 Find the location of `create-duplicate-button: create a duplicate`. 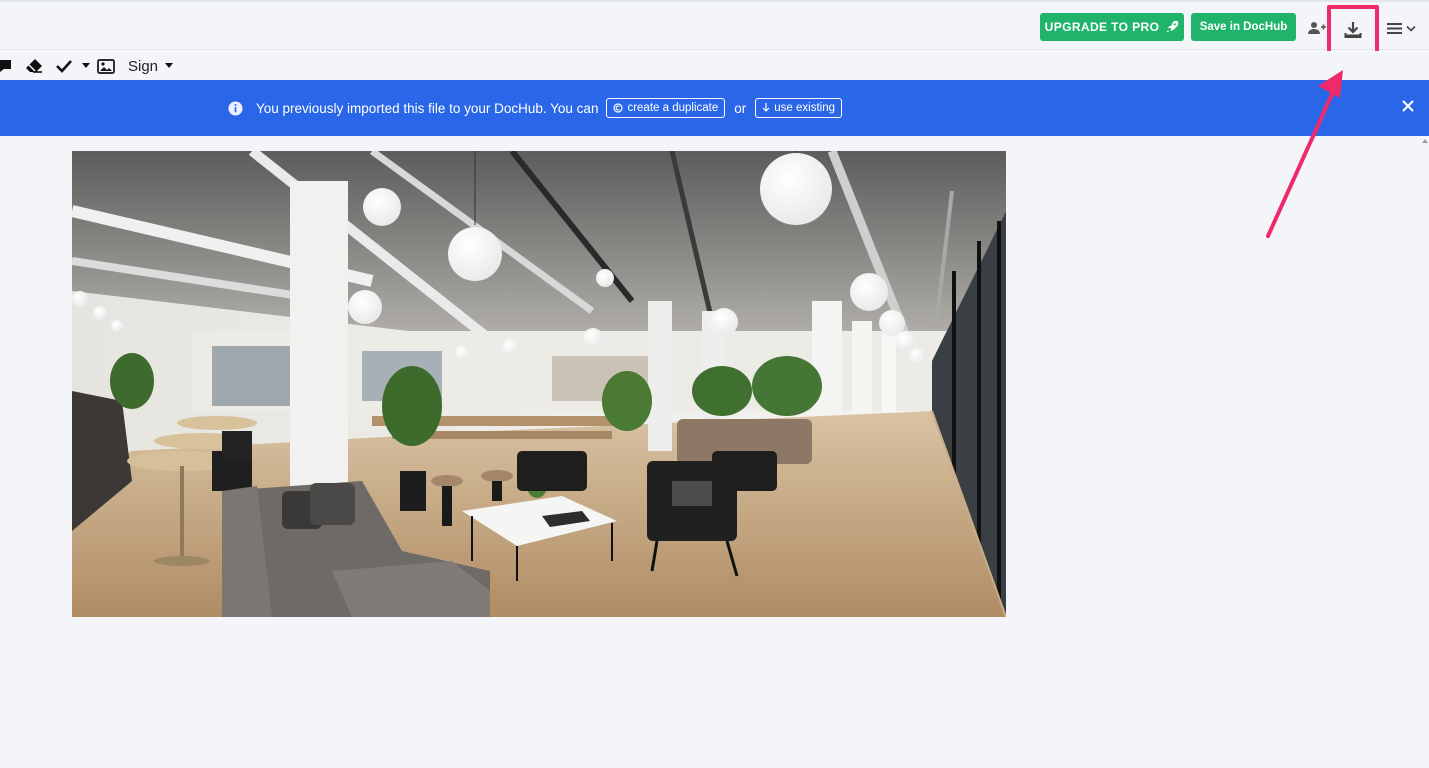

create-duplicate-button: create a duplicate is located at coordinates (666, 108).